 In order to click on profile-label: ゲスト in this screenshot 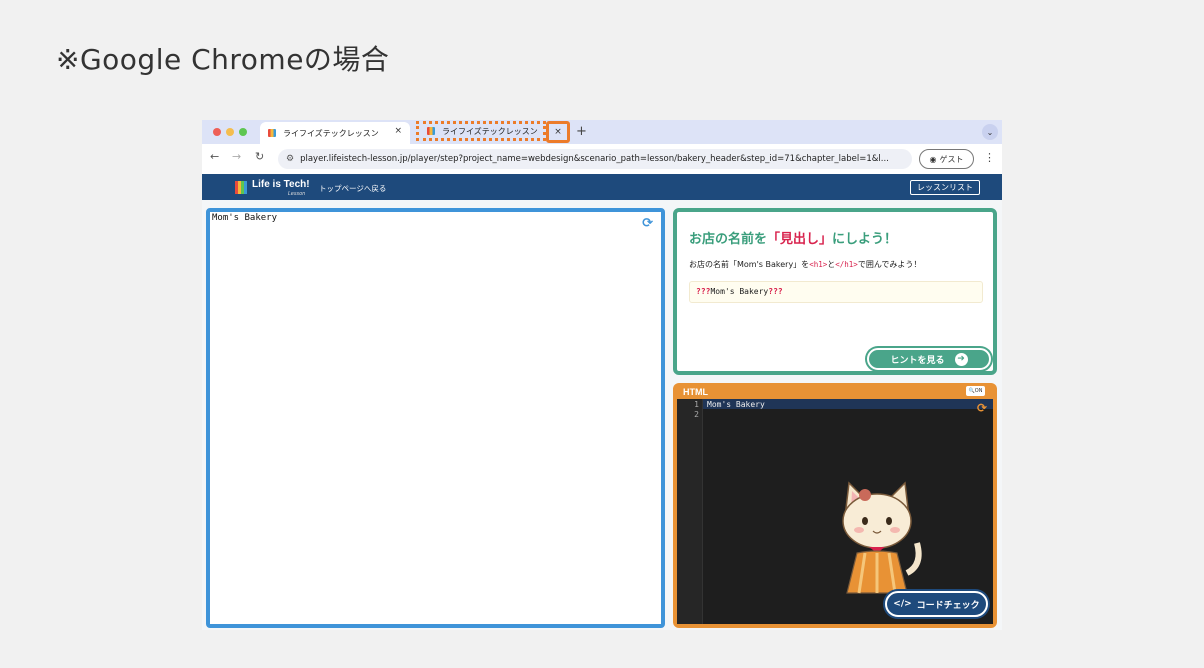, I will do `click(951, 159)`.